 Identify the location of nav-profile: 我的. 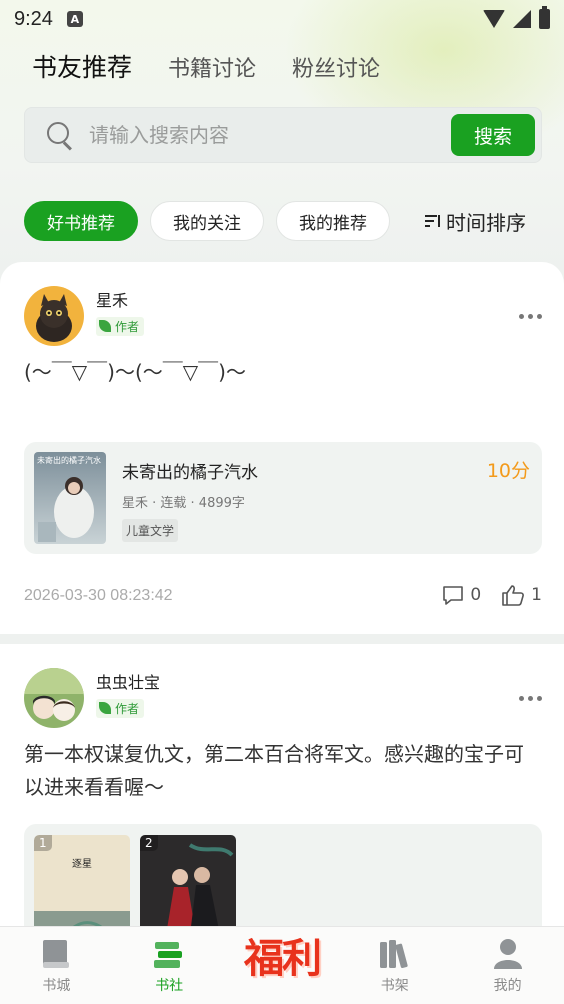
(508, 966).